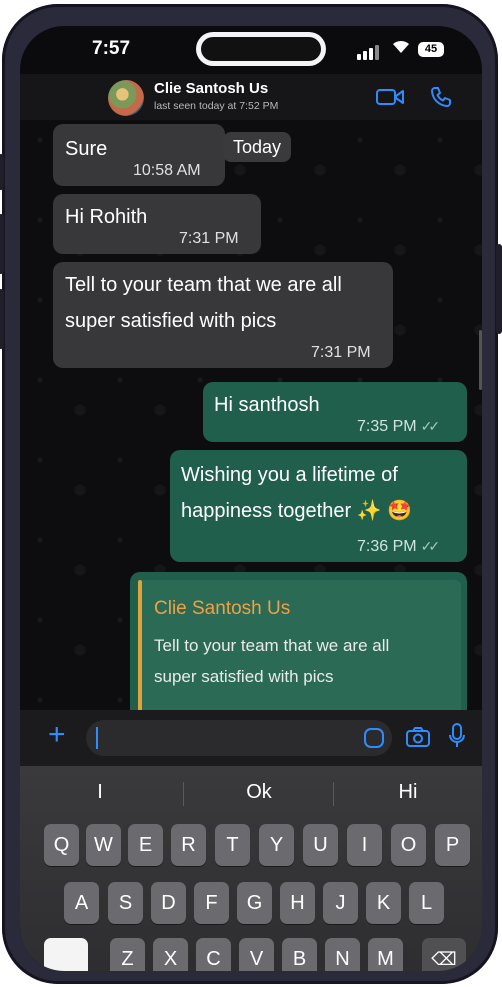  What do you see at coordinates (254, 903) in the screenshot?
I see `key-g: G` at bounding box center [254, 903].